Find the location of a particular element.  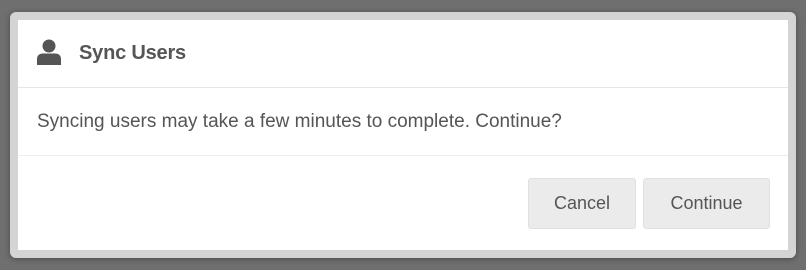

user-icon is located at coordinates (49, 52).